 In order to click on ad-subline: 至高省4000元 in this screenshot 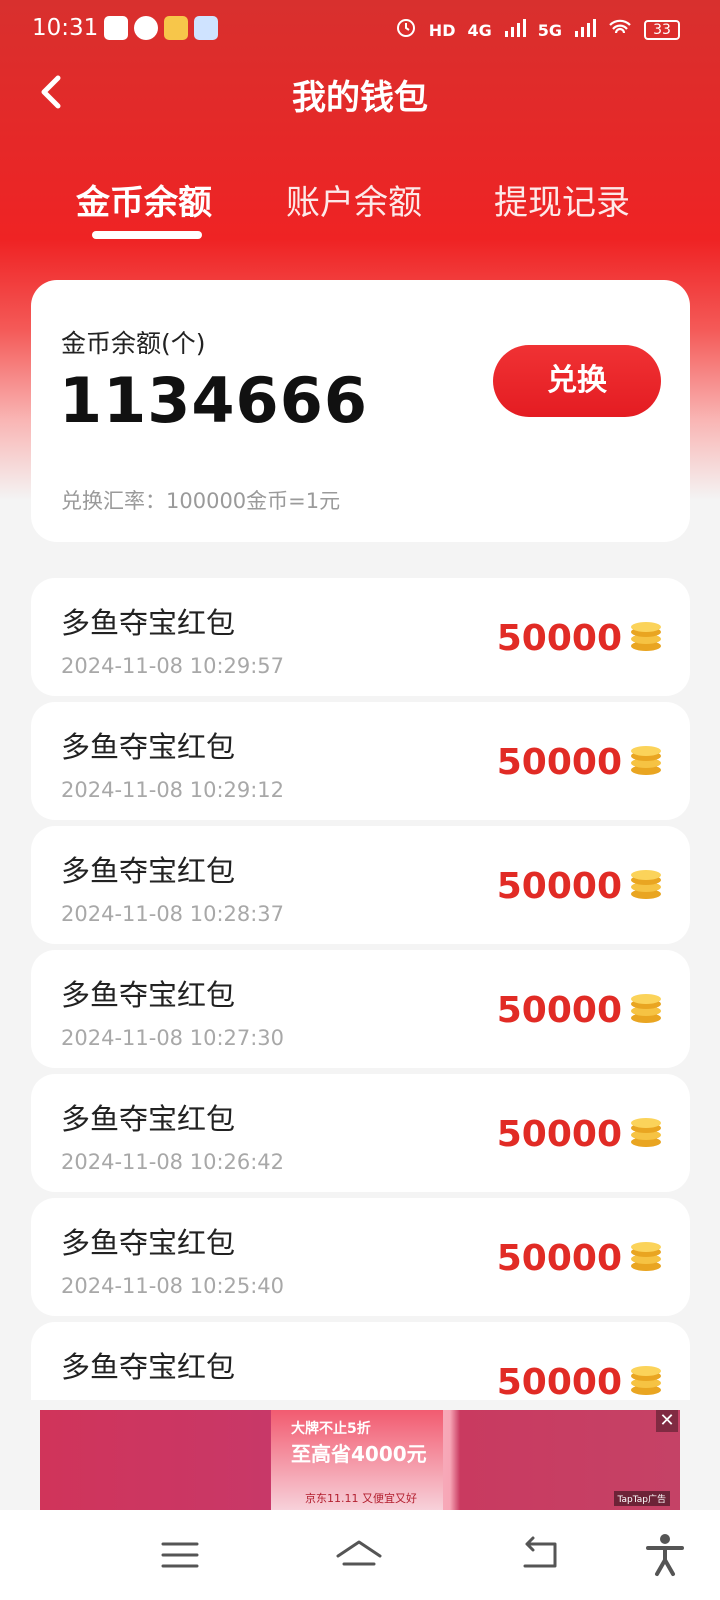, I will do `click(359, 1454)`.